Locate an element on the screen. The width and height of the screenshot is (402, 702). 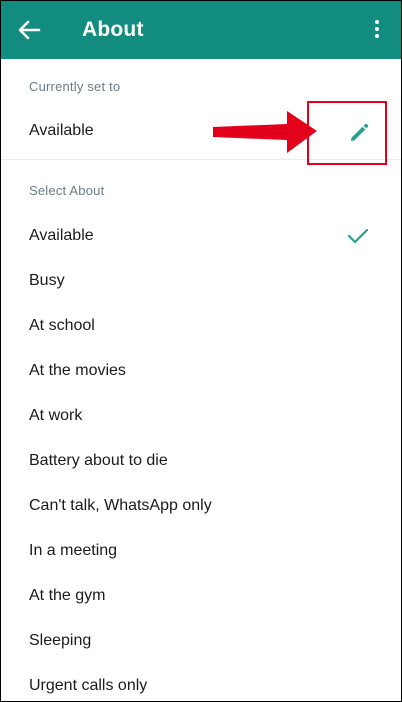
list-item-label: At the gym is located at coordinates (67, 595).